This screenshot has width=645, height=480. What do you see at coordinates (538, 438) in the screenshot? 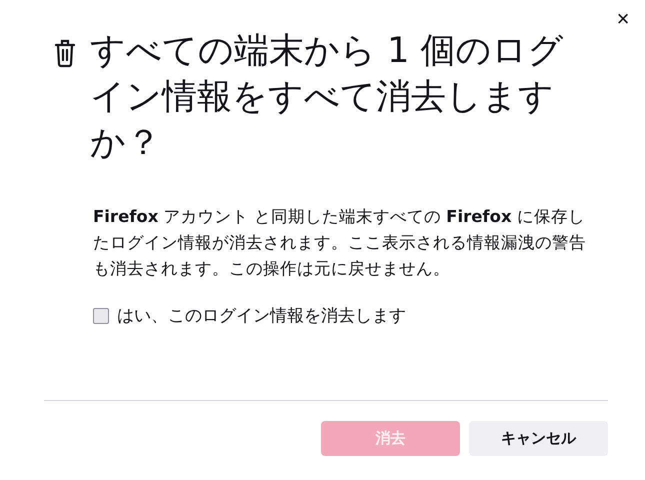
I see `cancel-button: キャンセル` at bounding box center [538, 438].